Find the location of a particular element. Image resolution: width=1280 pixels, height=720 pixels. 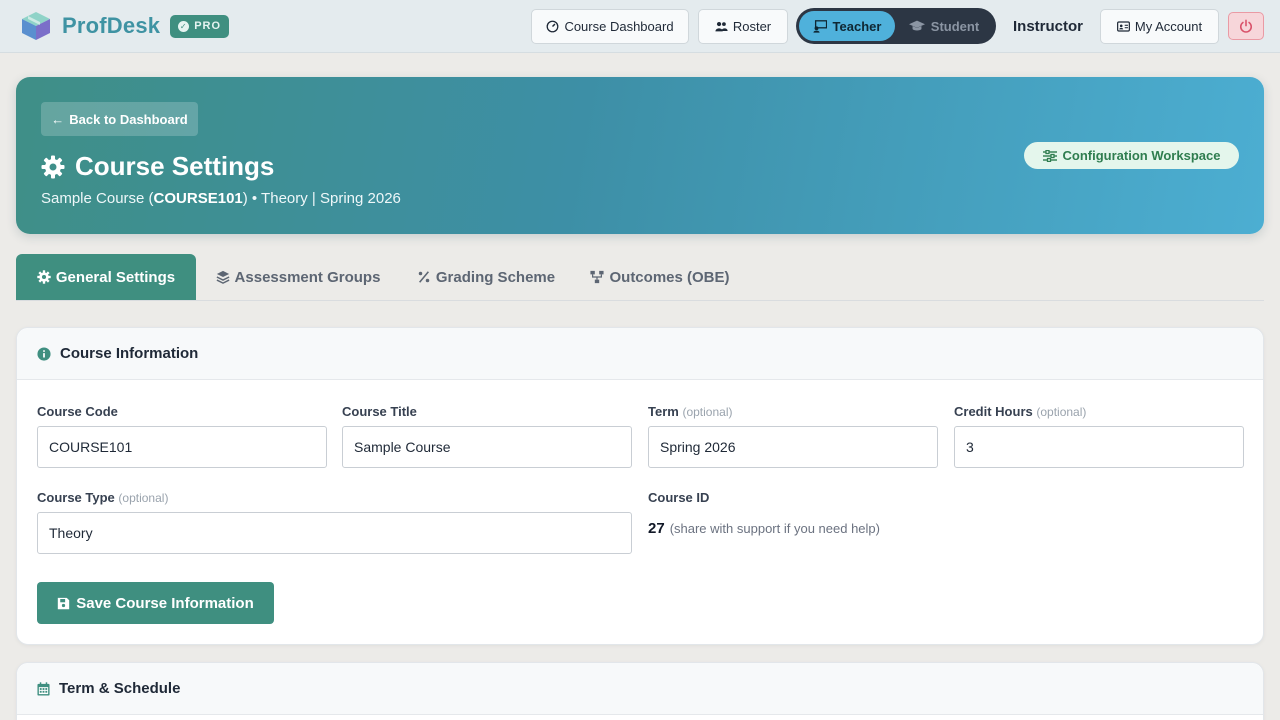

tab-label: Outcomes (OBE) is located at coordinates (669, 277).